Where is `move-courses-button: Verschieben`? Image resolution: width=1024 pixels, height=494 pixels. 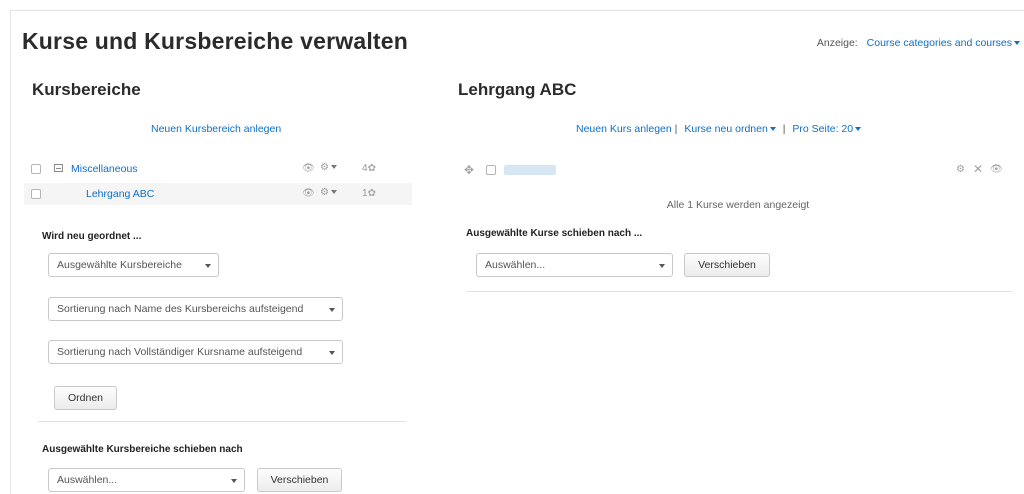
move-courses-button: Verschieben is located at coordinates (727, 265).